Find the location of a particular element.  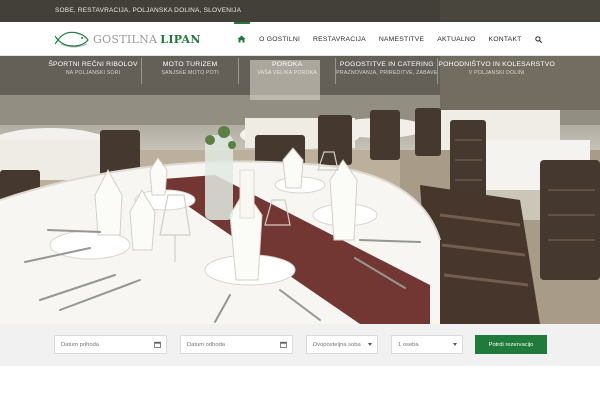

departure-date-field: Datum odhoda is located at coordinates (236, 344).